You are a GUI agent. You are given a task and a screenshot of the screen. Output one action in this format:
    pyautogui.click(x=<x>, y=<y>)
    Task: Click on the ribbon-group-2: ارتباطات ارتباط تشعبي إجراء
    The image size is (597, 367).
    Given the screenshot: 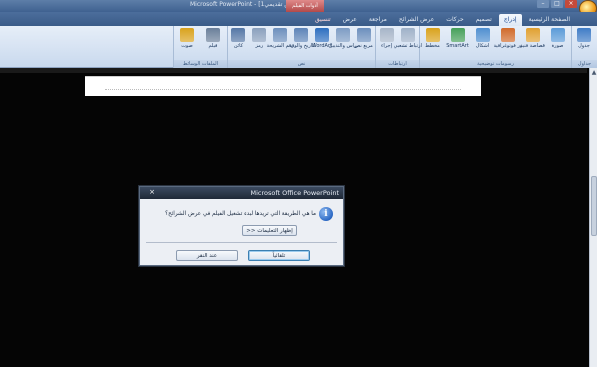 What is the action you would take?
    pyautogui.click(x=398, y=47)
    